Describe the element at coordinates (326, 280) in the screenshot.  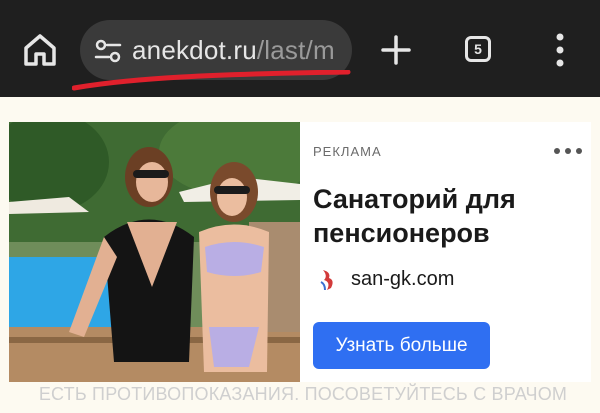
I see `advertiser-logo-icon` at that location.